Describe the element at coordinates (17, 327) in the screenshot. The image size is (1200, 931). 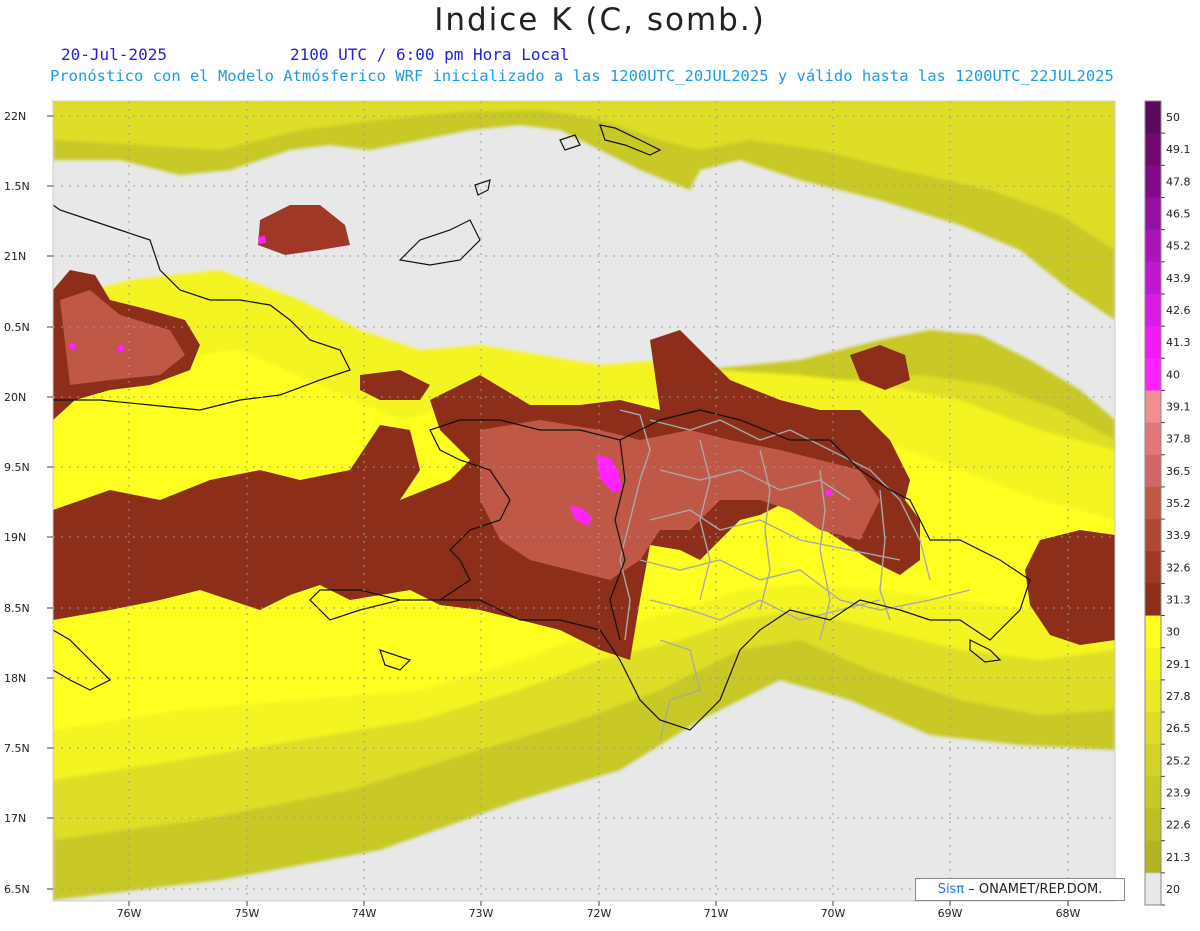
I see `lat-label: 0.5N` at that location.